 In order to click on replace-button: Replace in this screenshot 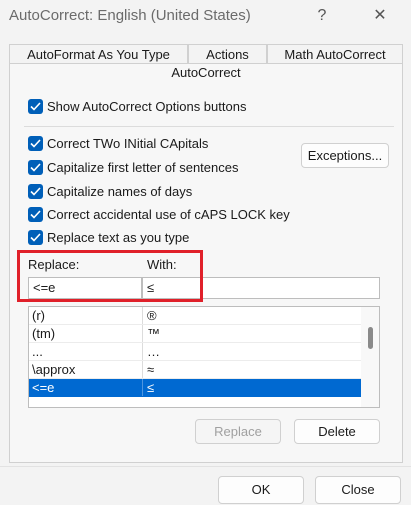, I will do `click(238, 431)`.